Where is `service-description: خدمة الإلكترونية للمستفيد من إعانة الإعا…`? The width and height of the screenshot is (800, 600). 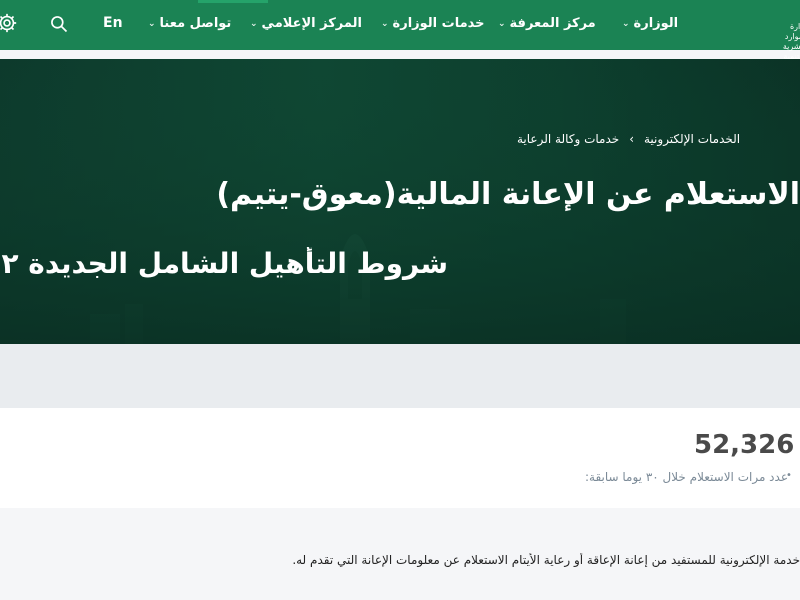 service-description: خدمة الإلكترونية للمستفيد من إعانة الإعا… is located at coordinates (546, 560).